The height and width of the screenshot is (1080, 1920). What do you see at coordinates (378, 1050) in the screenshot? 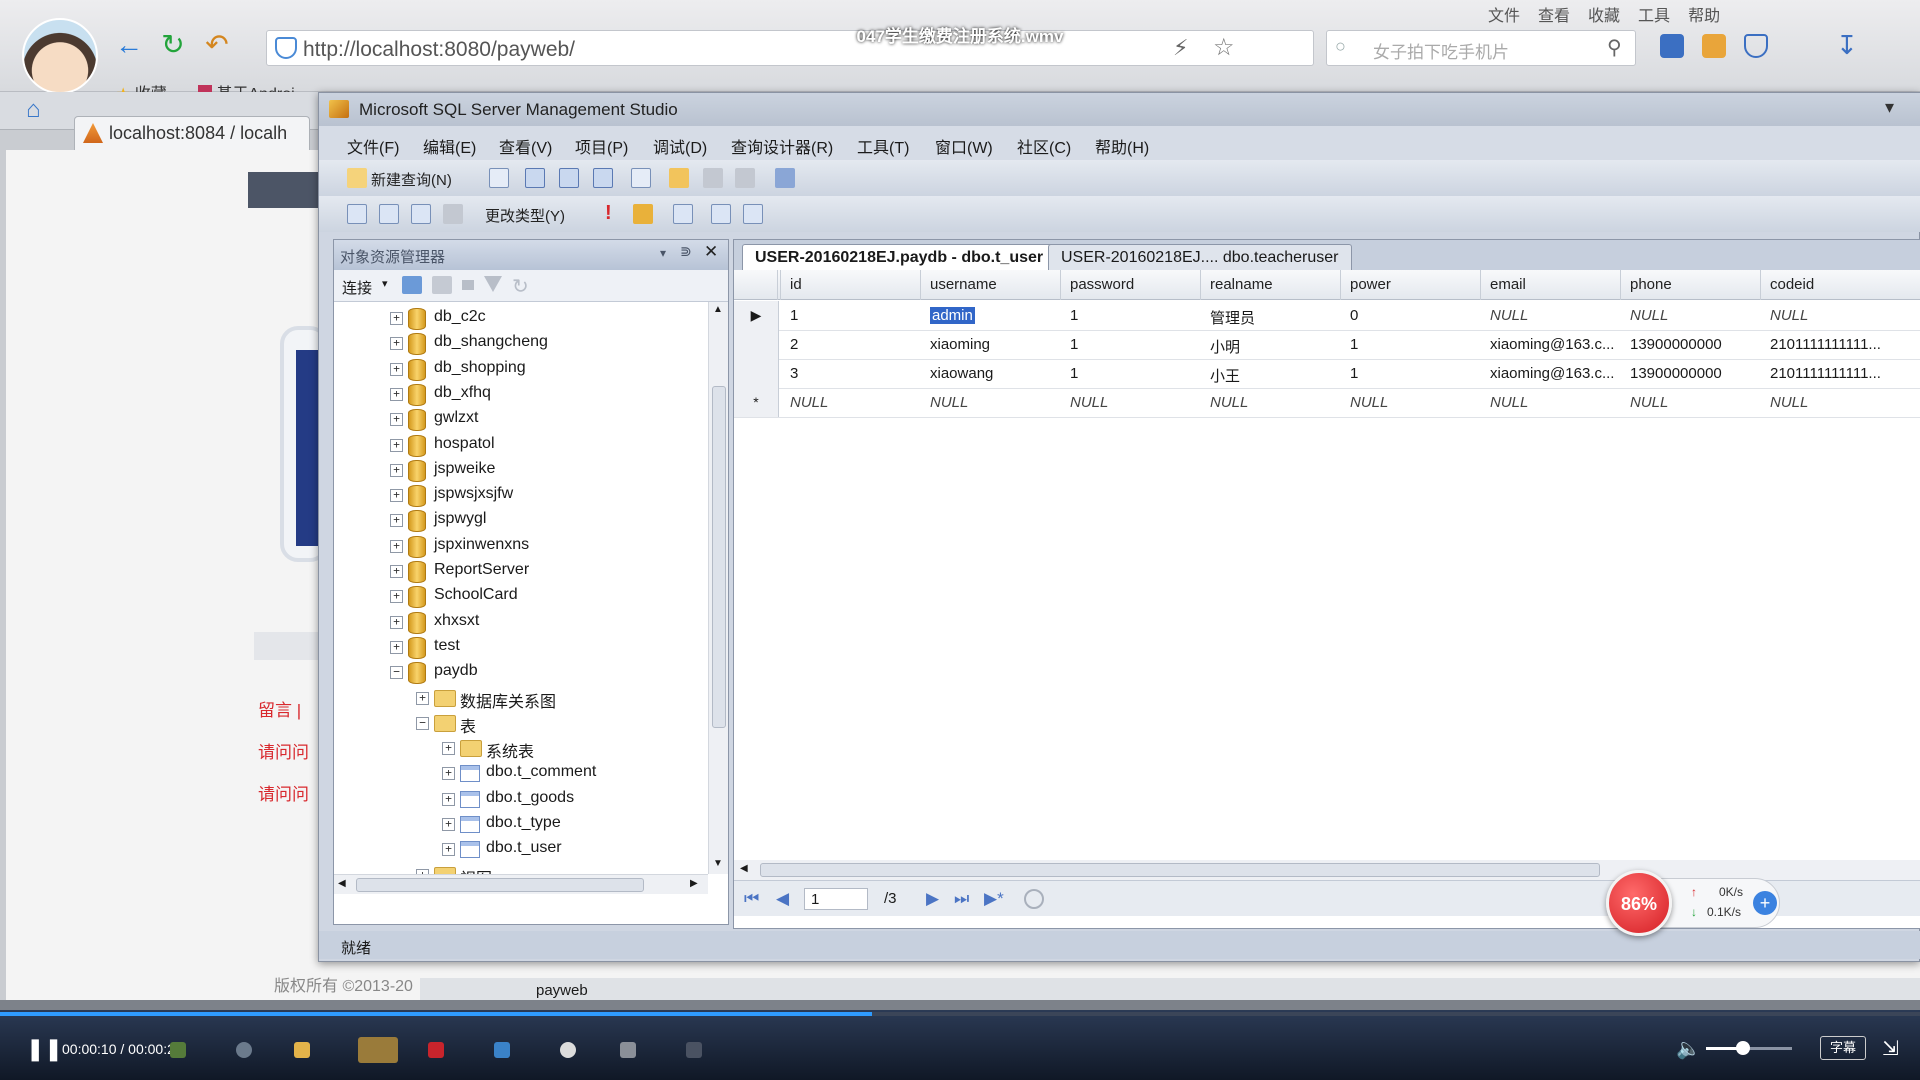
I see `taskbar-ssms-icon` at bounding box center [378, 1050].